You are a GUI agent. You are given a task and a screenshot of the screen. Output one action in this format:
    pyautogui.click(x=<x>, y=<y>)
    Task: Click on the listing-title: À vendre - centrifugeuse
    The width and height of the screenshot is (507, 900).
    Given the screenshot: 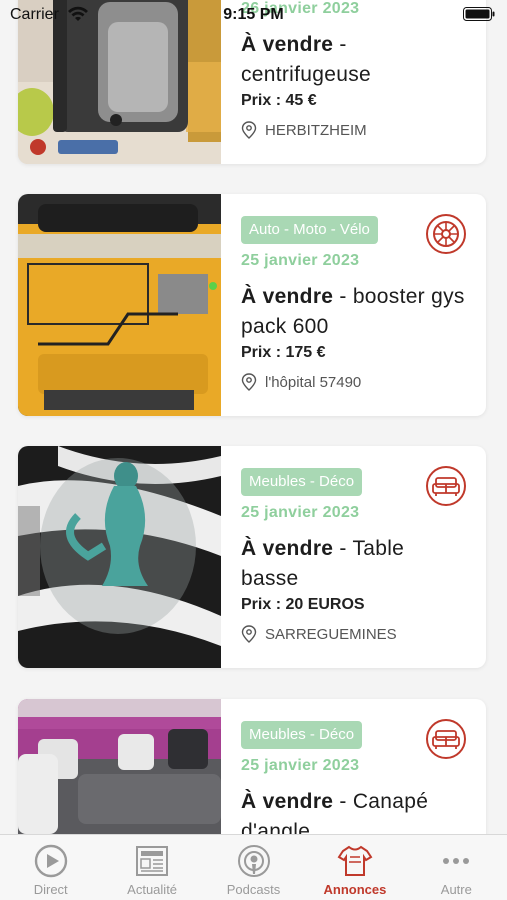 What is the action you would take?
    pyautogui.click(x=353, y=60)
    